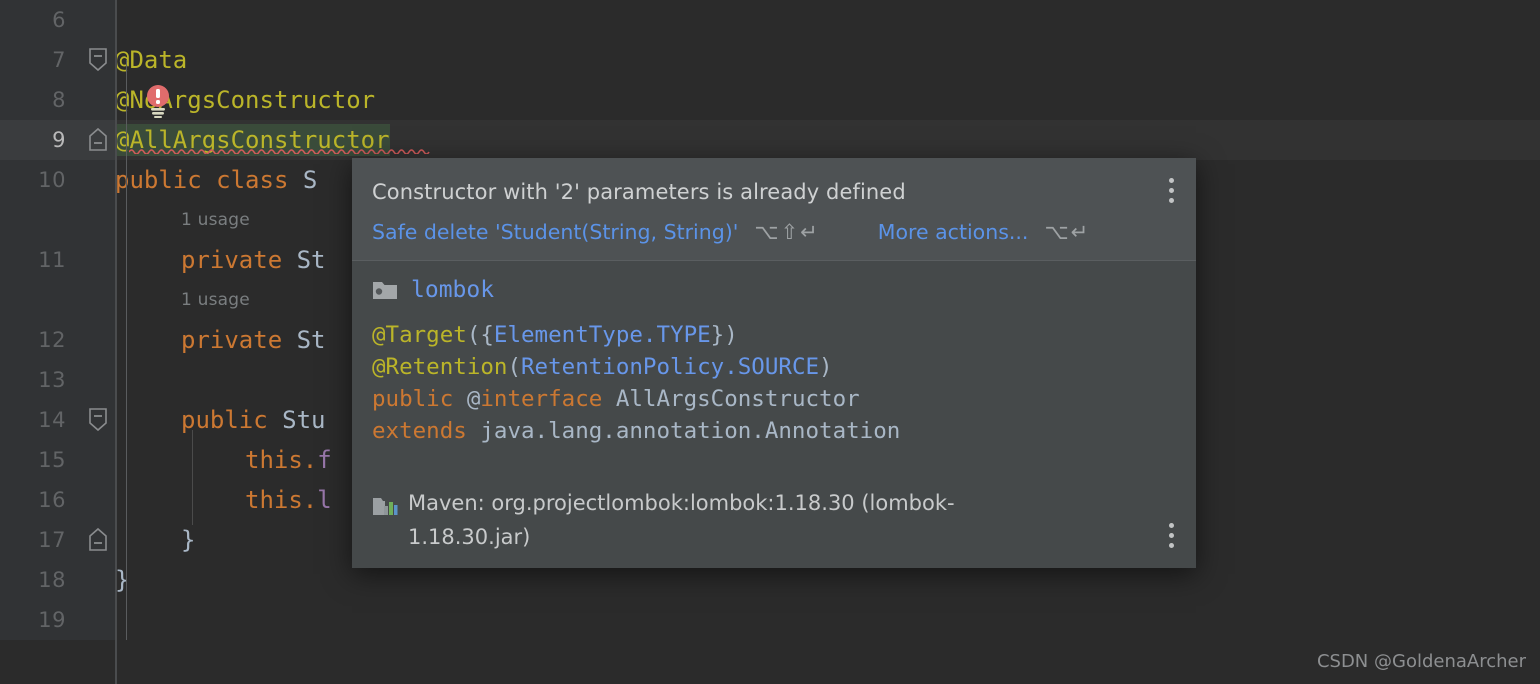  I want to click on code-line-text: this.f, so click(288, 460).